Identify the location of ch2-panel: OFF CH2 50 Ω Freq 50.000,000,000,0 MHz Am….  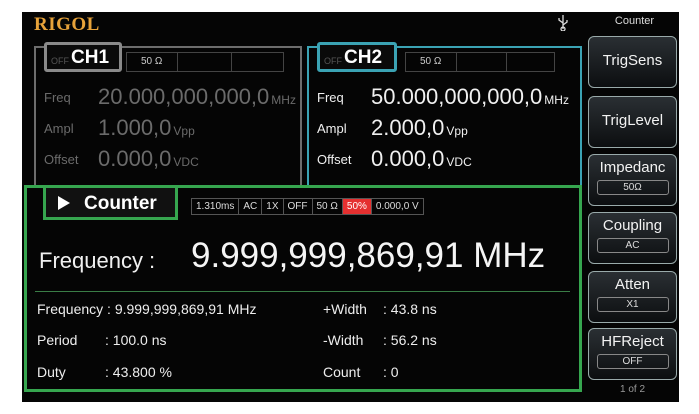
(444, 114).